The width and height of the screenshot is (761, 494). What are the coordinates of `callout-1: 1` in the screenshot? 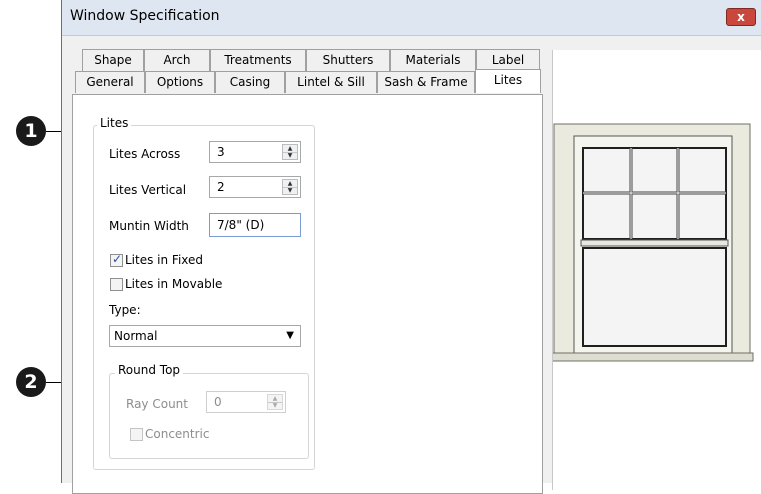 It's located at (31, 131).